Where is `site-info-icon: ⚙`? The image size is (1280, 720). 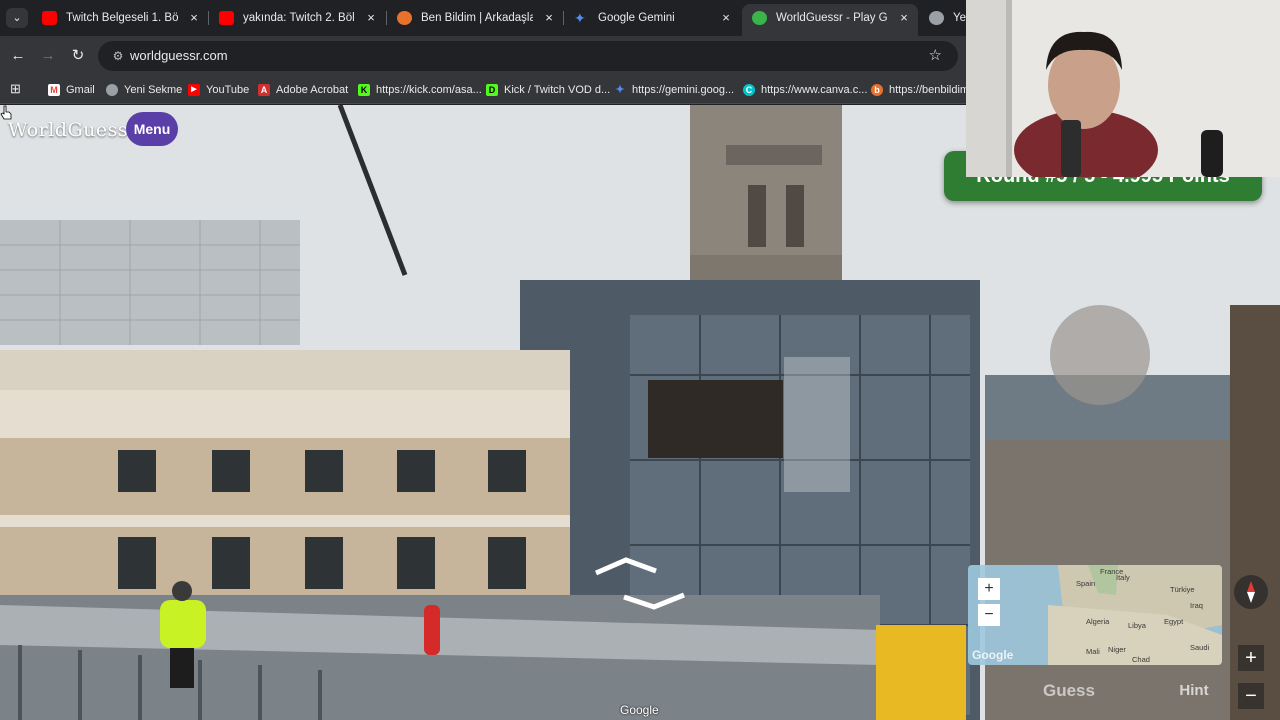 site-info-icon: ⚙ is located at coordinates (118, 56).